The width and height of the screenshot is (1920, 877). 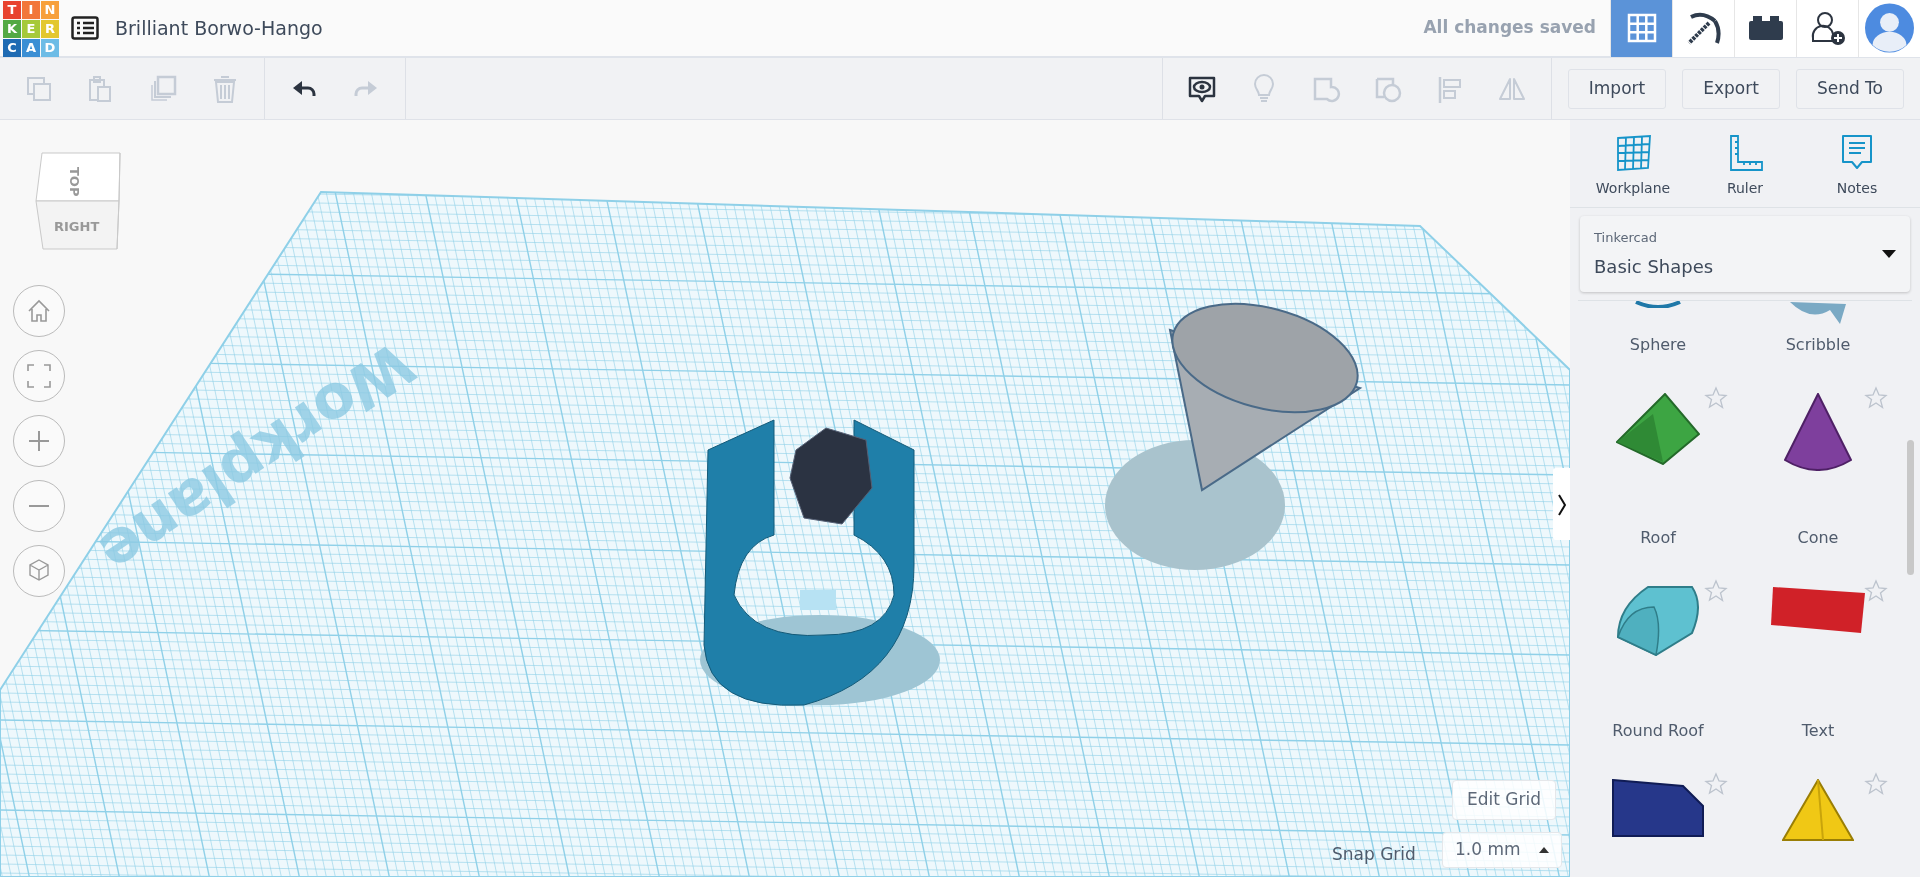 I want to click on fit-view-icon, so click(x=39, y=376).